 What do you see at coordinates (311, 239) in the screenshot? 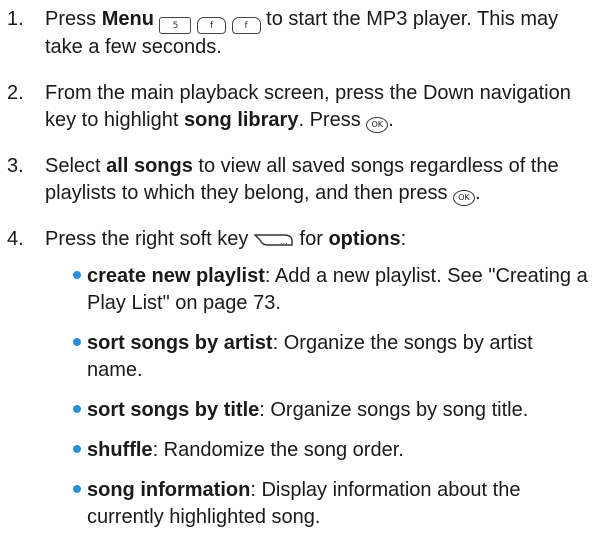
I see `step-text-mid: for` at bounding box center [311, 239].